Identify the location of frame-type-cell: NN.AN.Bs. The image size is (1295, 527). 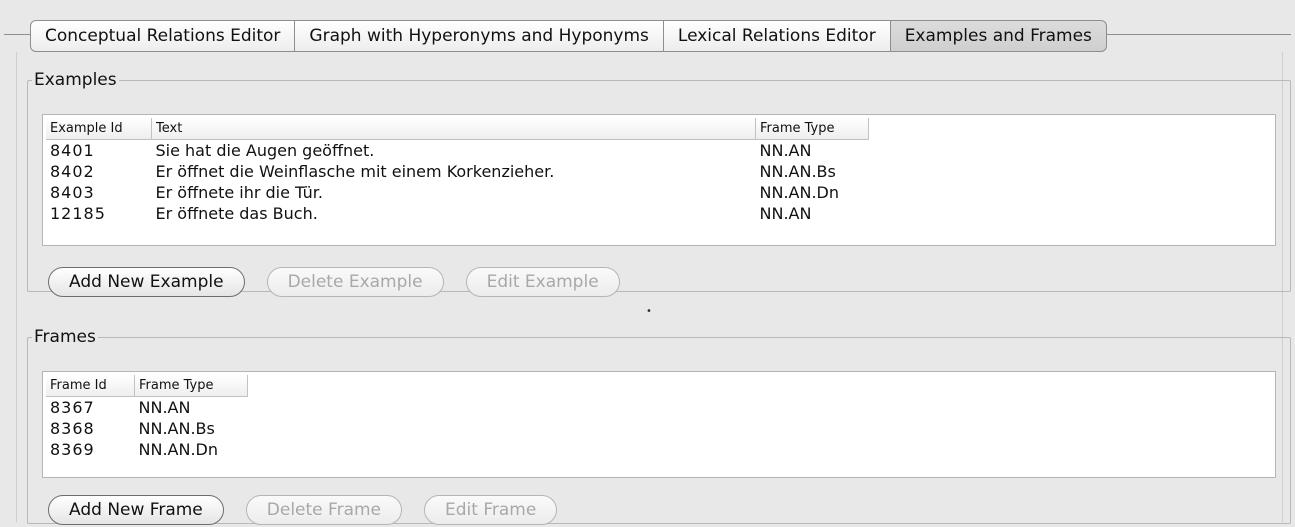
(176, 428).